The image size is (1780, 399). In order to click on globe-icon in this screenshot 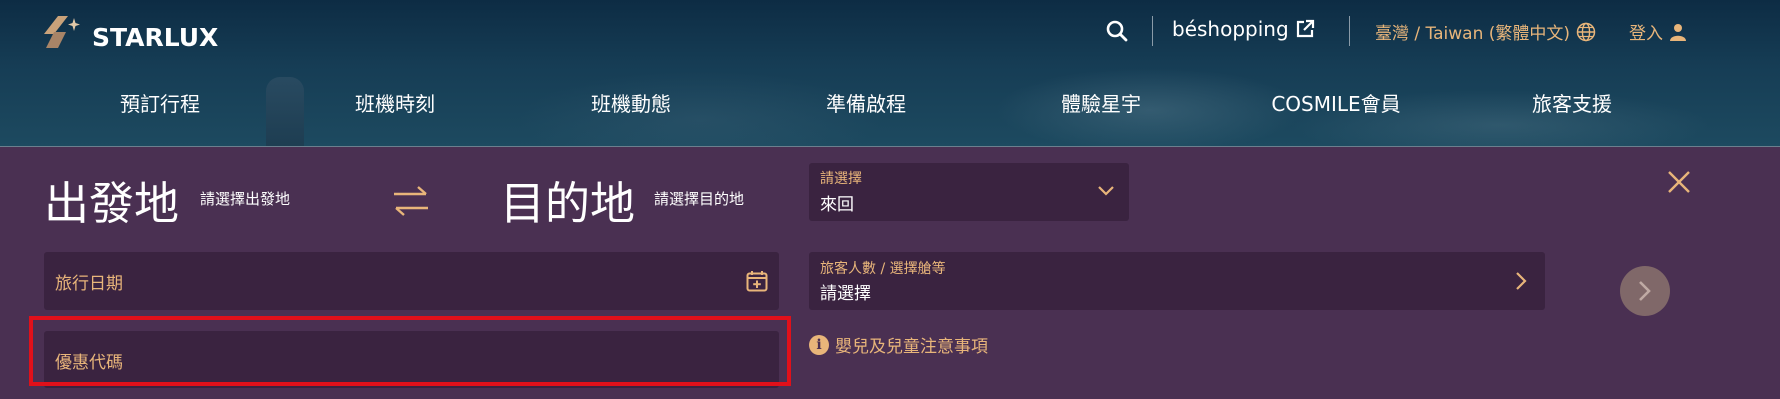, I will do `click(1586, 31)`.